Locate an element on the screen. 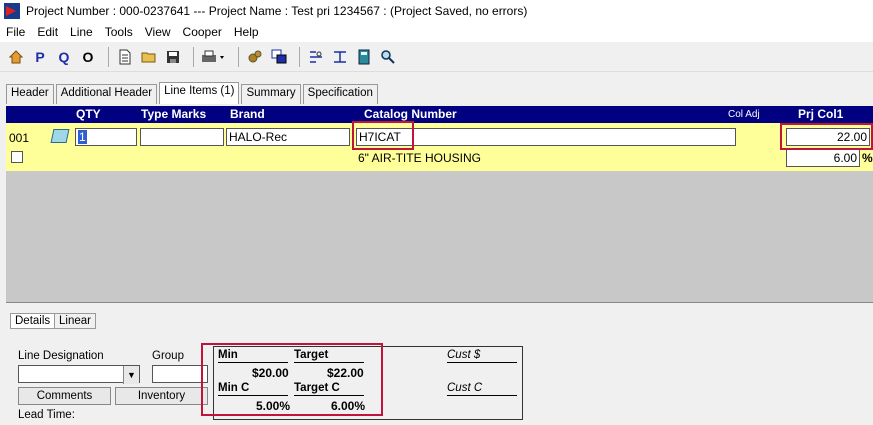 The image size is (873, 425). group-label: Group is located at coordinates (168, 356).